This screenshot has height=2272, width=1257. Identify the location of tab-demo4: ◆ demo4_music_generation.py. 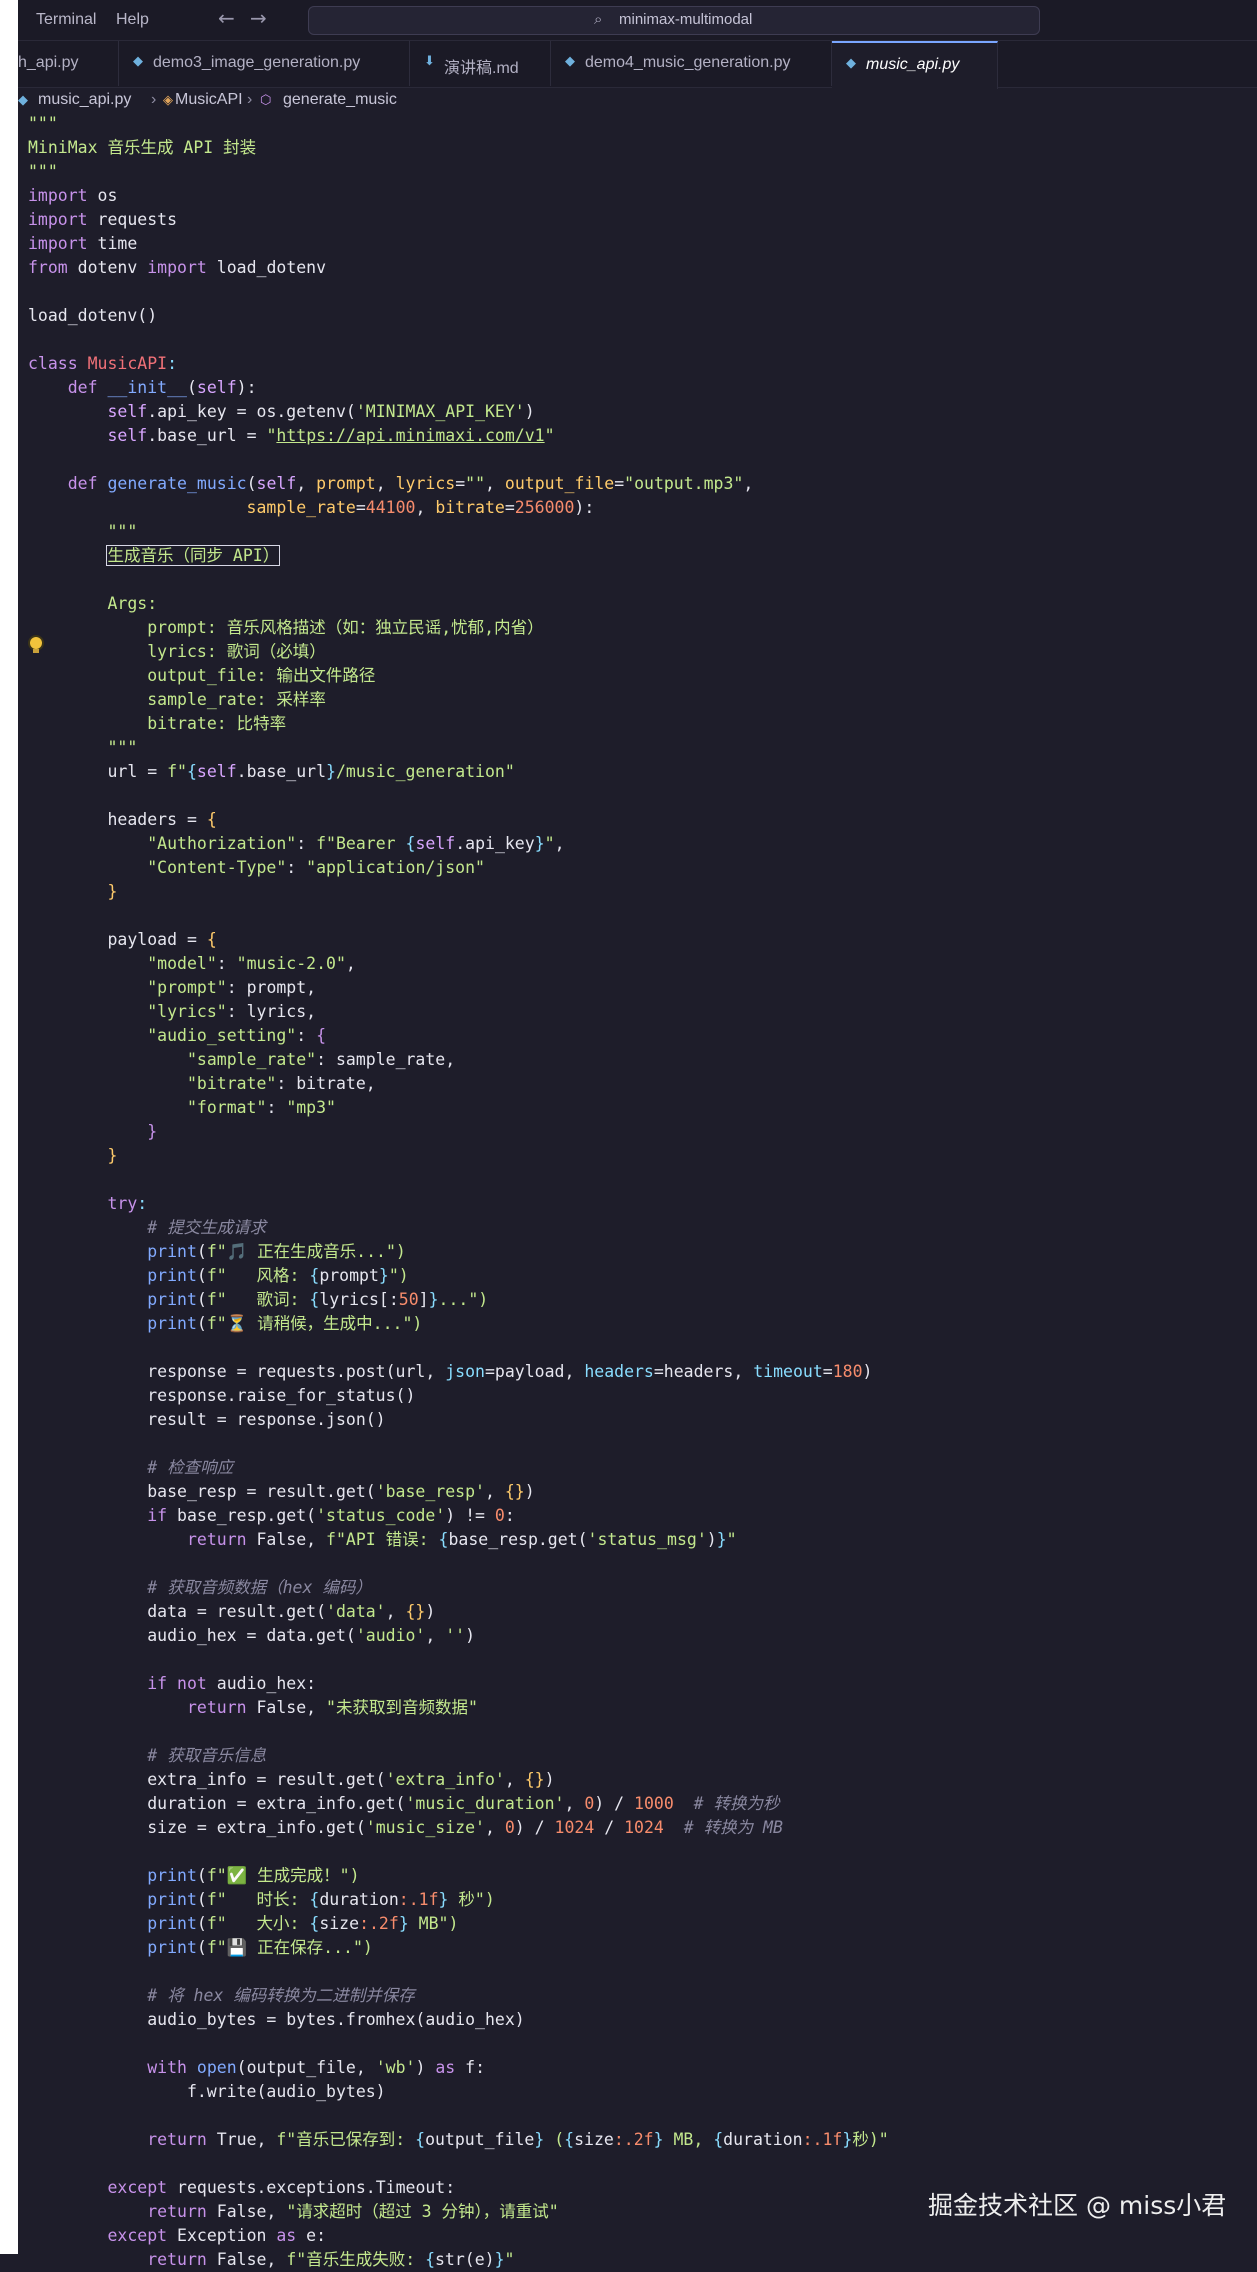
(691, 63).